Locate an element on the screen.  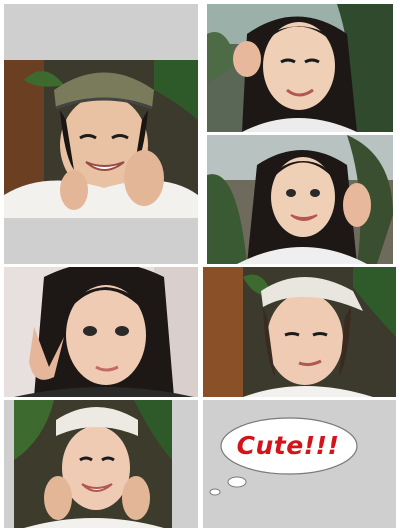
photo-girl-hand-on-cheek is located at coordinates (300, 68).